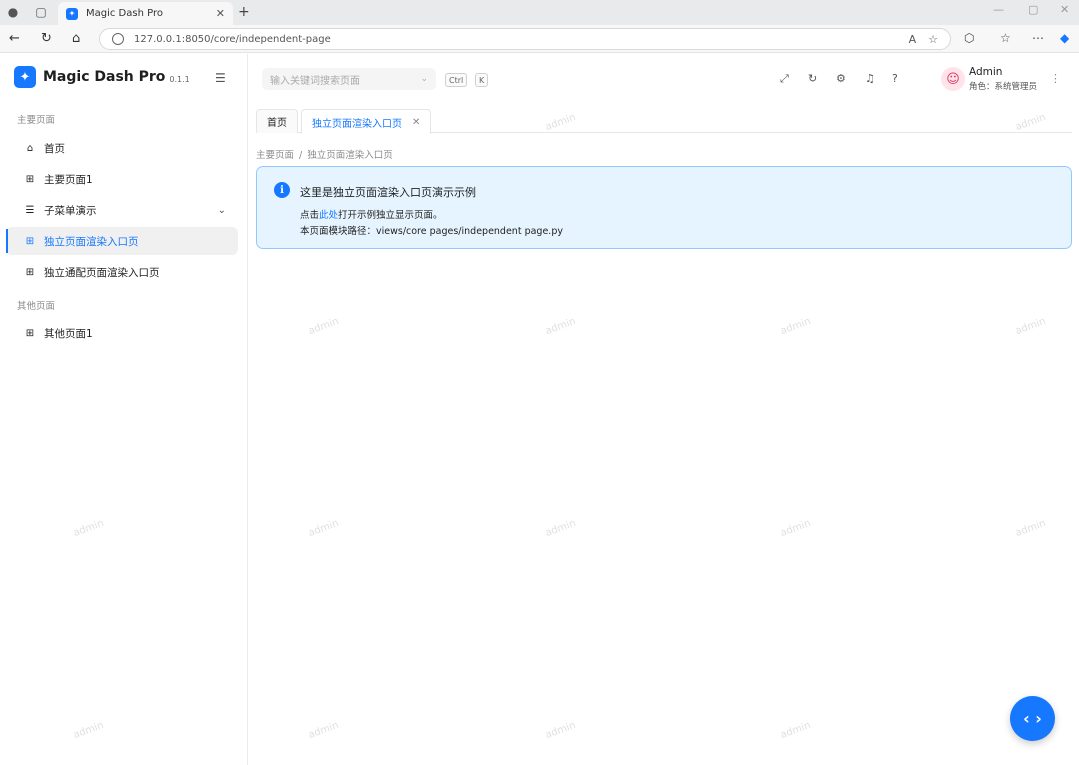 The height and width of the screenshot is (765, 1079). Describe the element at coordinates (14, 38) in the screenshot. I see `back-icon: ←` at that location.